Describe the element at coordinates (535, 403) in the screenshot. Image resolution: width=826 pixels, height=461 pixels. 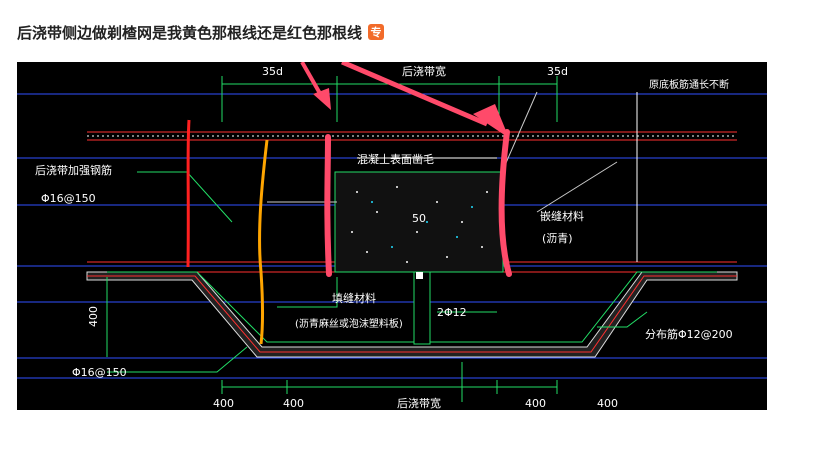
I see `label-400-bottom-3: 400` at that location.